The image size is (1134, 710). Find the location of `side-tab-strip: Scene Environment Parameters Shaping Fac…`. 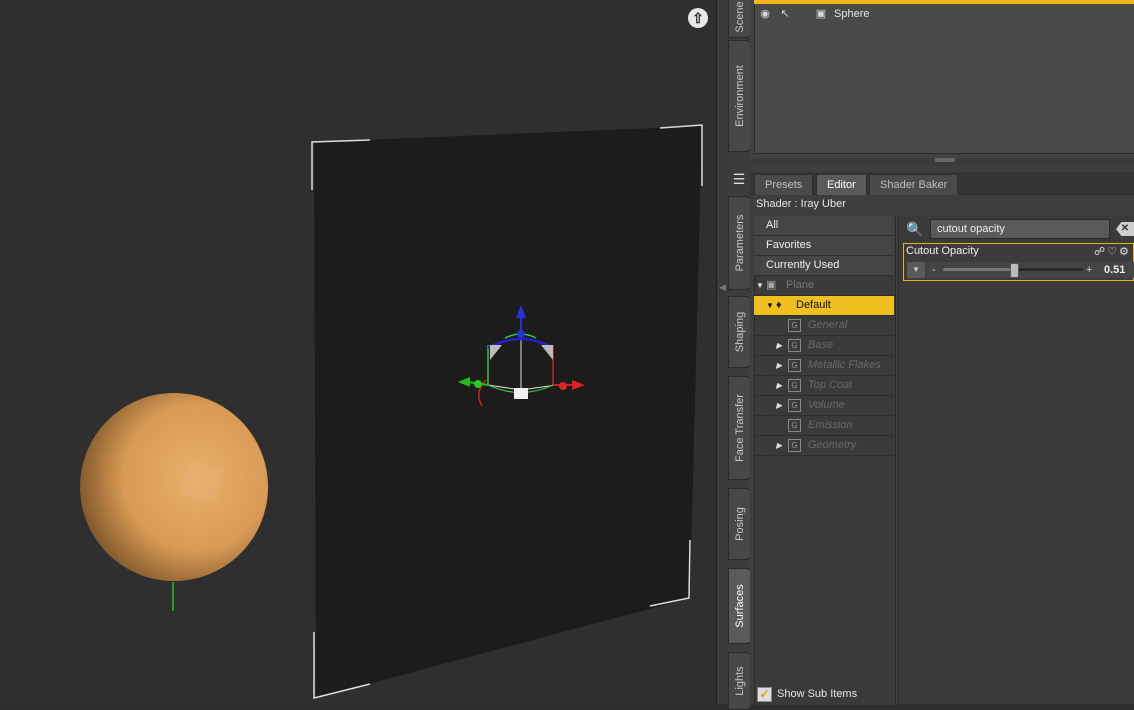

side-tab-strip: Scene Environment Parameters Shaping Fac… is located at coordinates (740, 355).